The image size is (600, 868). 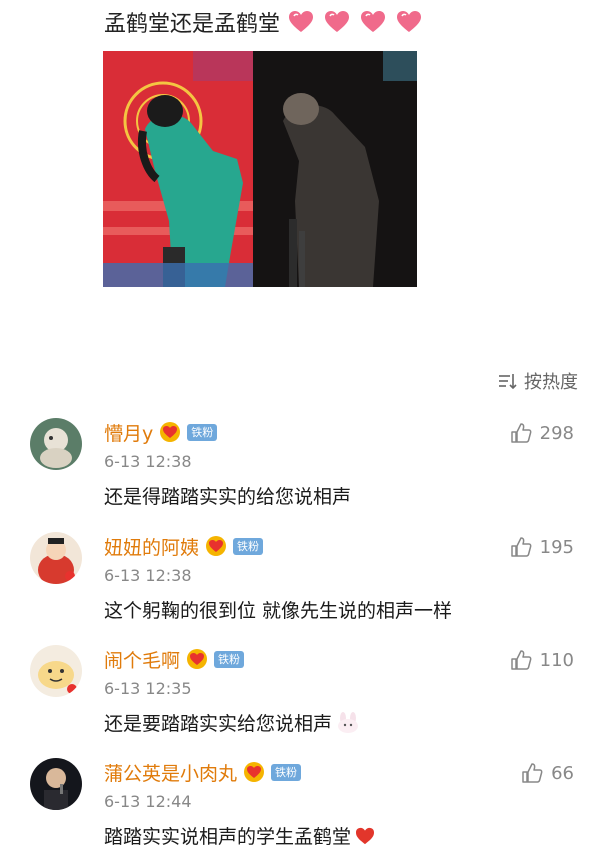 I want to click on like-count: 110, so click(x=556, y=660).